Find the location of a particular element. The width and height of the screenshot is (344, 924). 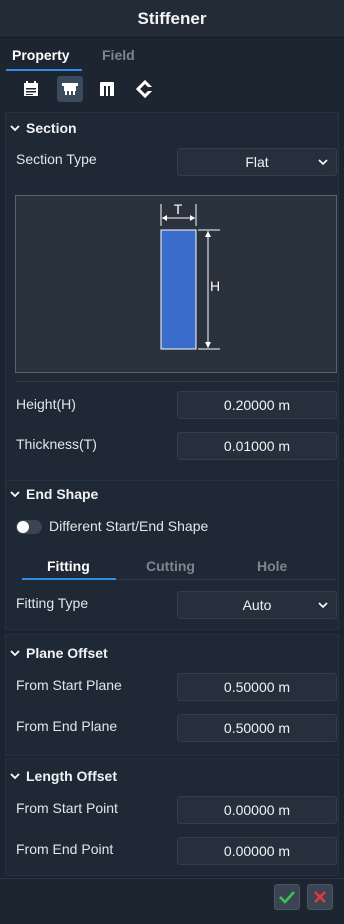

from-end-plane-value: 0.50000 m is located at coordinates (257, 728).